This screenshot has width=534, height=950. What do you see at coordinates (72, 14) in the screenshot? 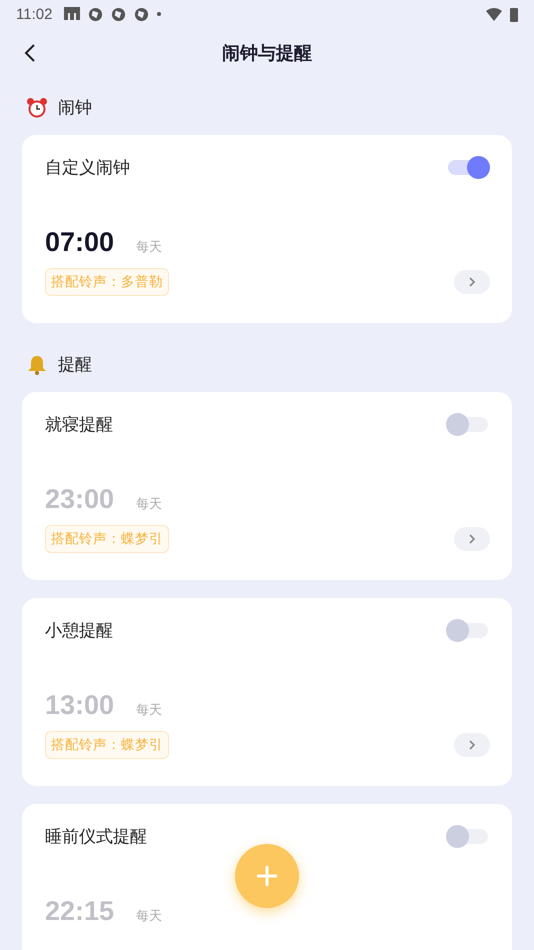
I see `notification-icon` at bounding box center [72, 14].